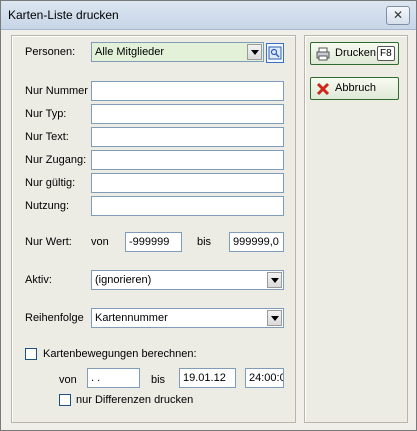 The image size is (417, 431). Describe the element at coordinates (187, 137) in the screenshot. I see `nur-text-field` at that location.